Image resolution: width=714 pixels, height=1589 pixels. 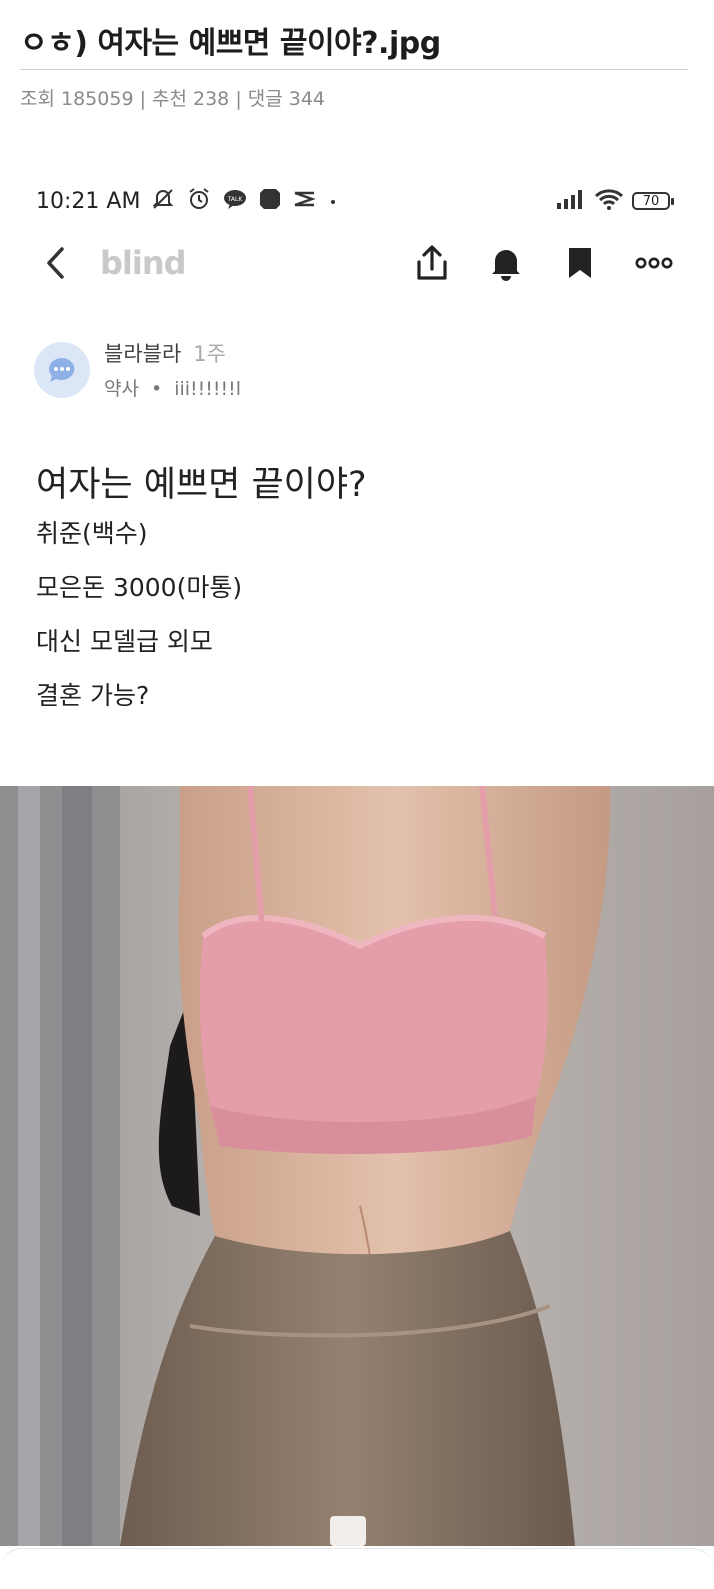 I want to click on share-icon, so click(x=432, y=263).